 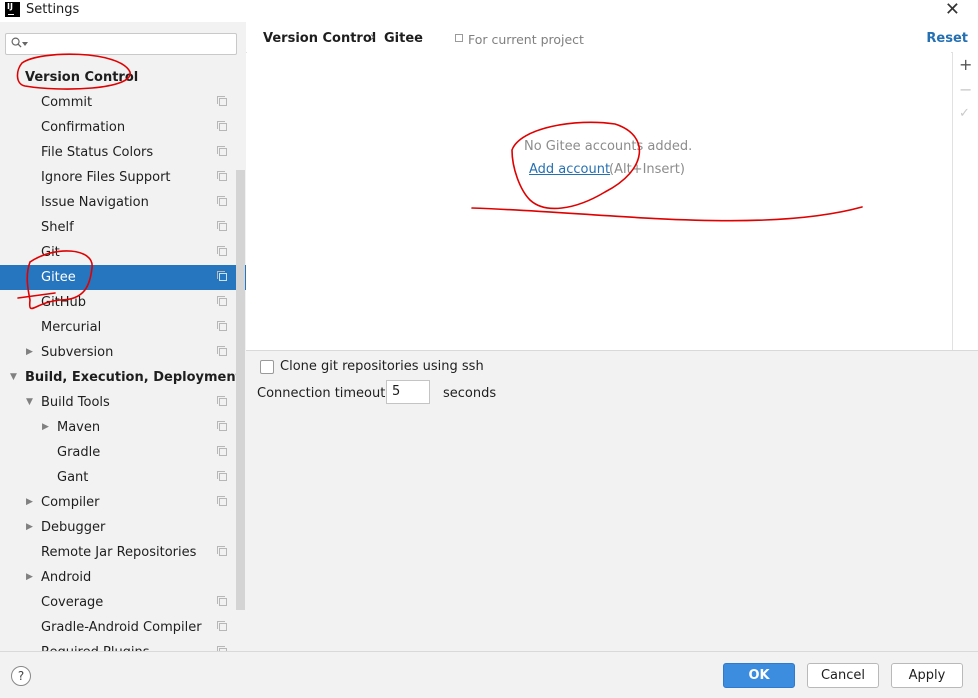 I want to click on sidebar-item-commit: Commit, so click(x=118, y=102).